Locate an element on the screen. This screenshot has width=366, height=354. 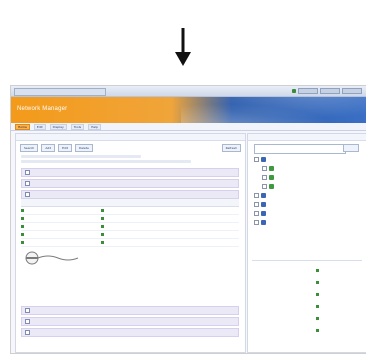
search-input is located at coordinates (300, 149).